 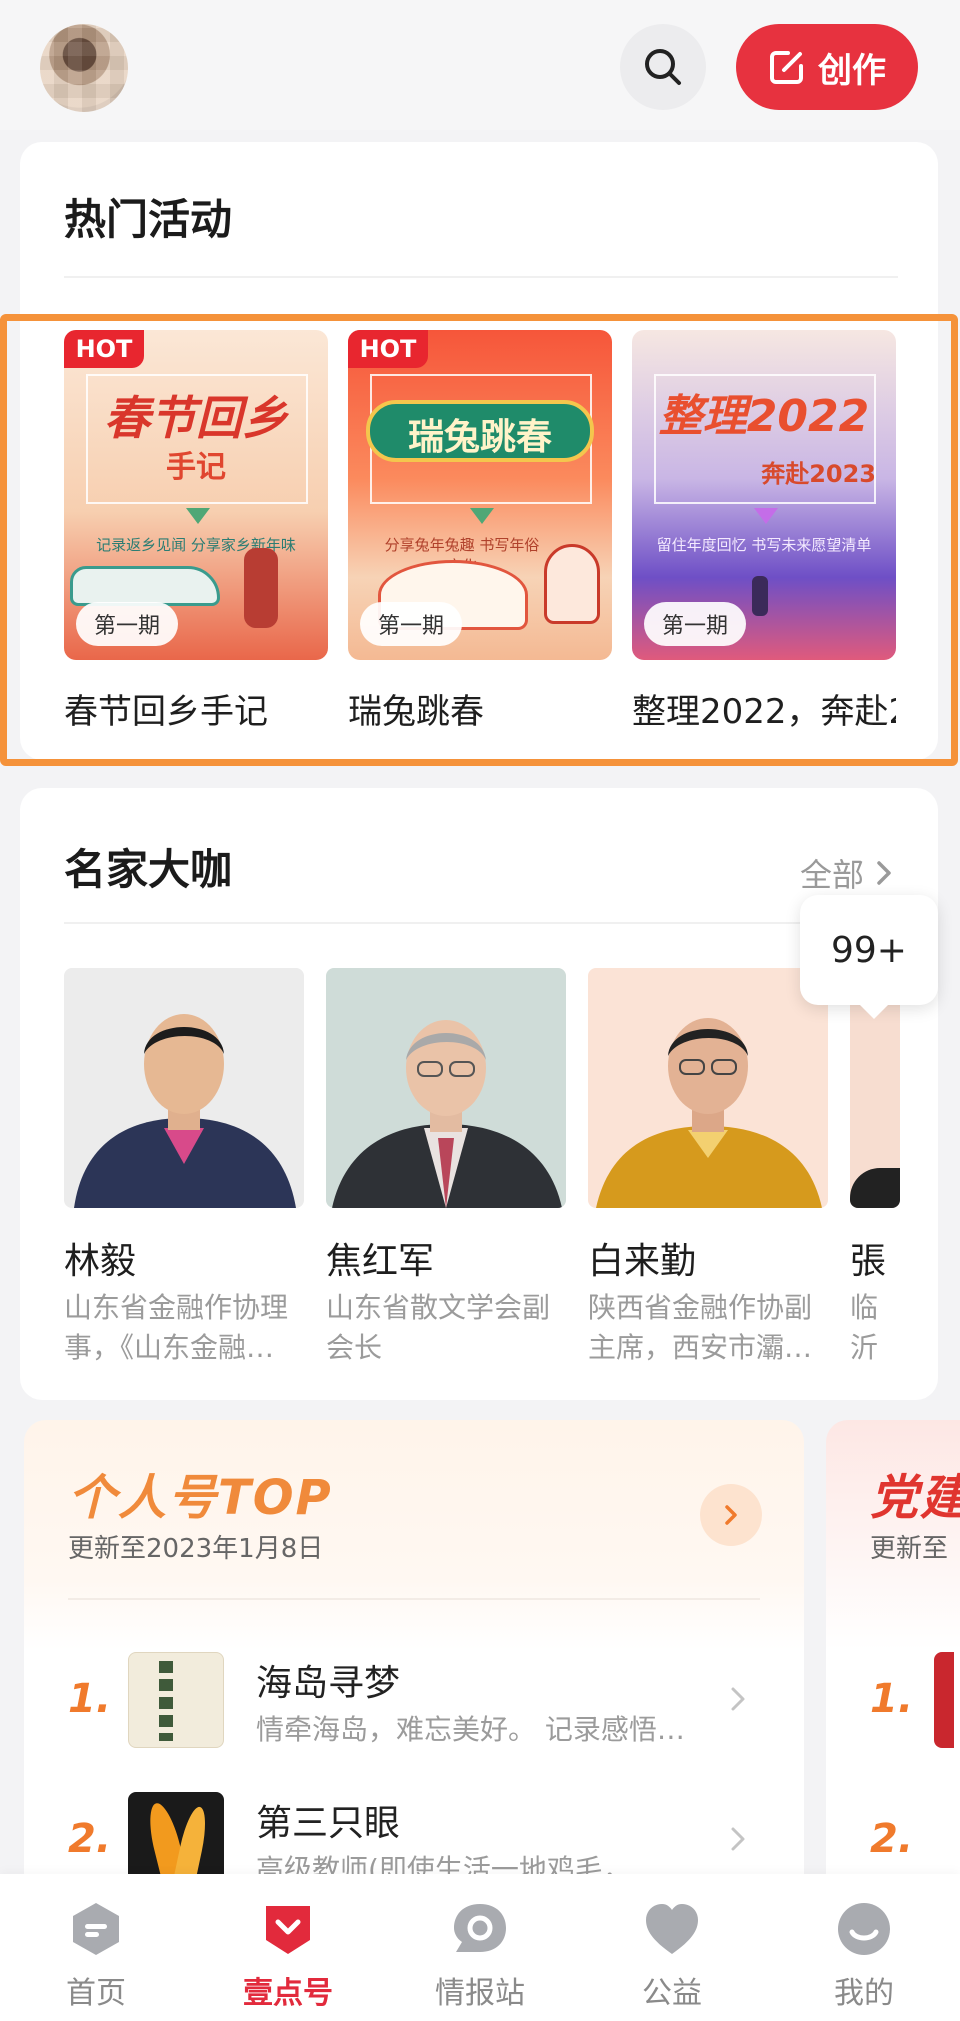 What do you see at coordinates (196, 467) in the screenshot?
I see `poster-subtitle: 手记` at bounding box center [196, 467].